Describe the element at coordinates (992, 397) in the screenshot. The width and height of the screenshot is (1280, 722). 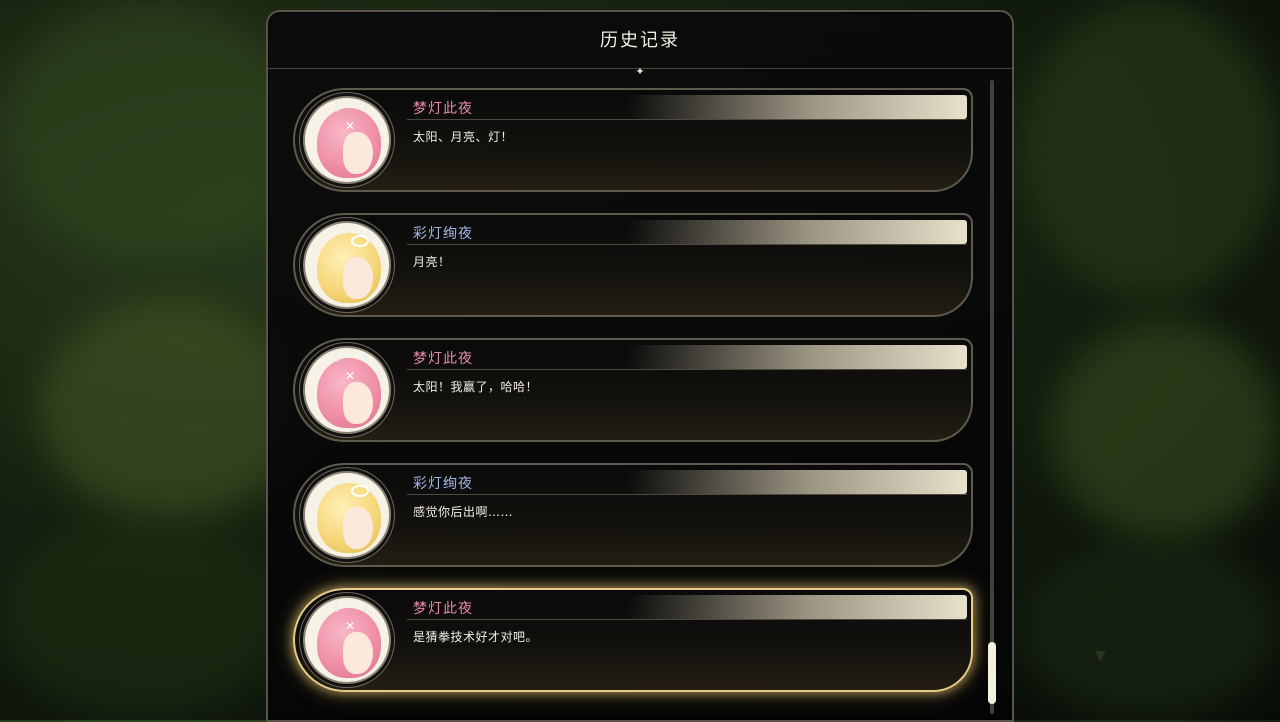
I see `scrollbar-track` at that location.